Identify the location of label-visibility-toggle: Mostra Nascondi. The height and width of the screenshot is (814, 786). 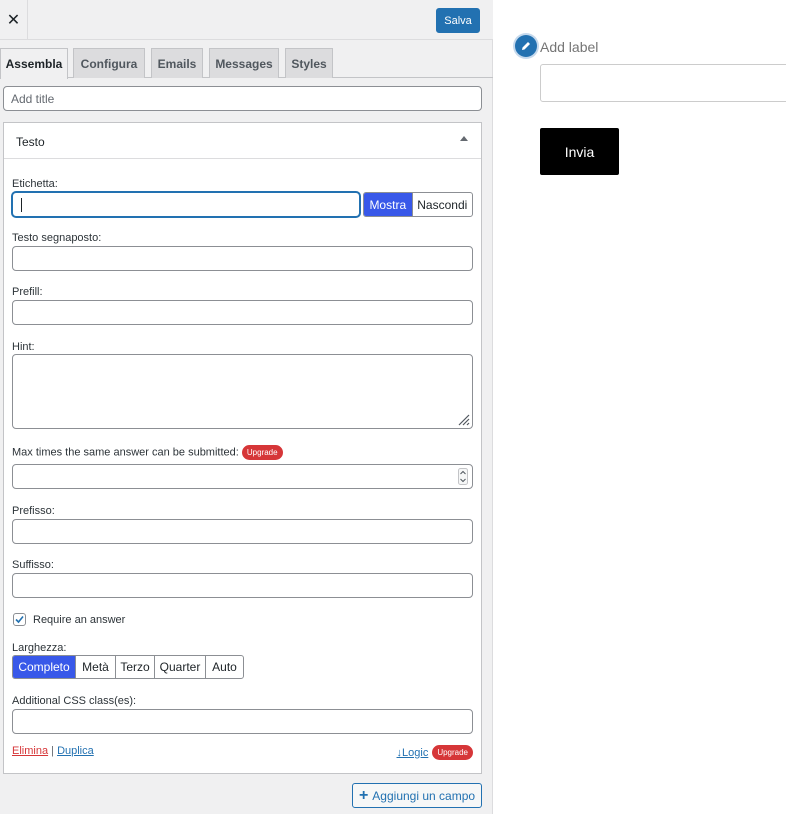
(418, 204).